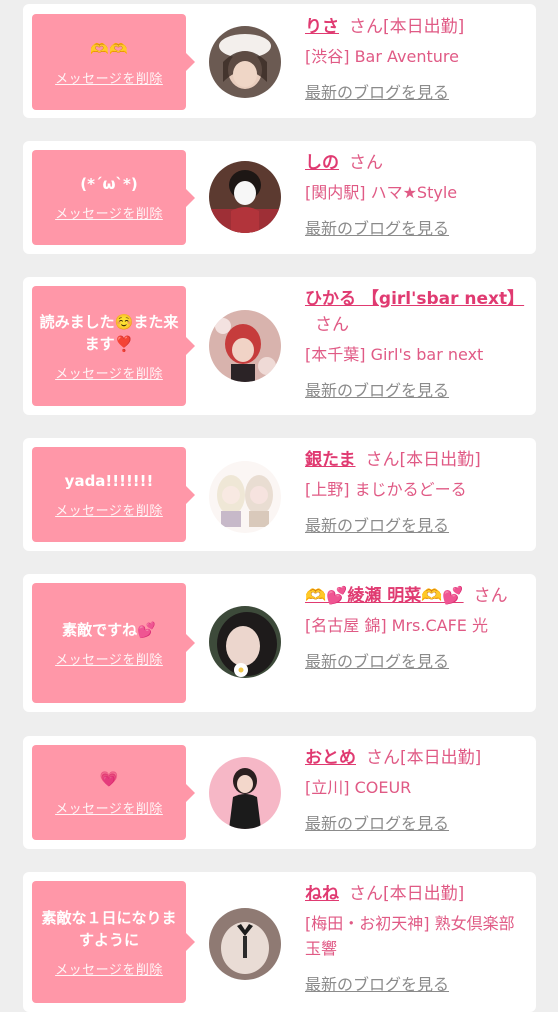  What do you see at coordinates (109, 629) in the screenshot?
I see `message-text: 素敵ですね💕` at bounding box center [109, 629].